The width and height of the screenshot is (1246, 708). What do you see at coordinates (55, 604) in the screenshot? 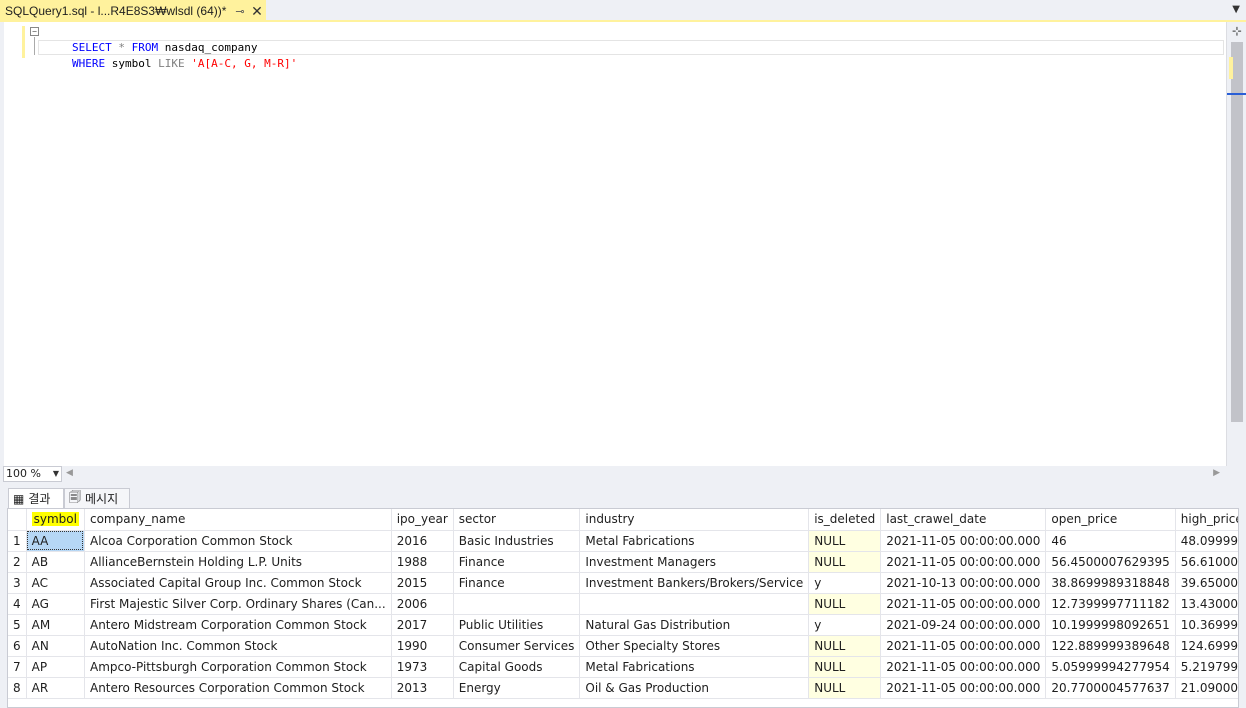
I see `grid-cell: AG` at bounding box center [55, 604].